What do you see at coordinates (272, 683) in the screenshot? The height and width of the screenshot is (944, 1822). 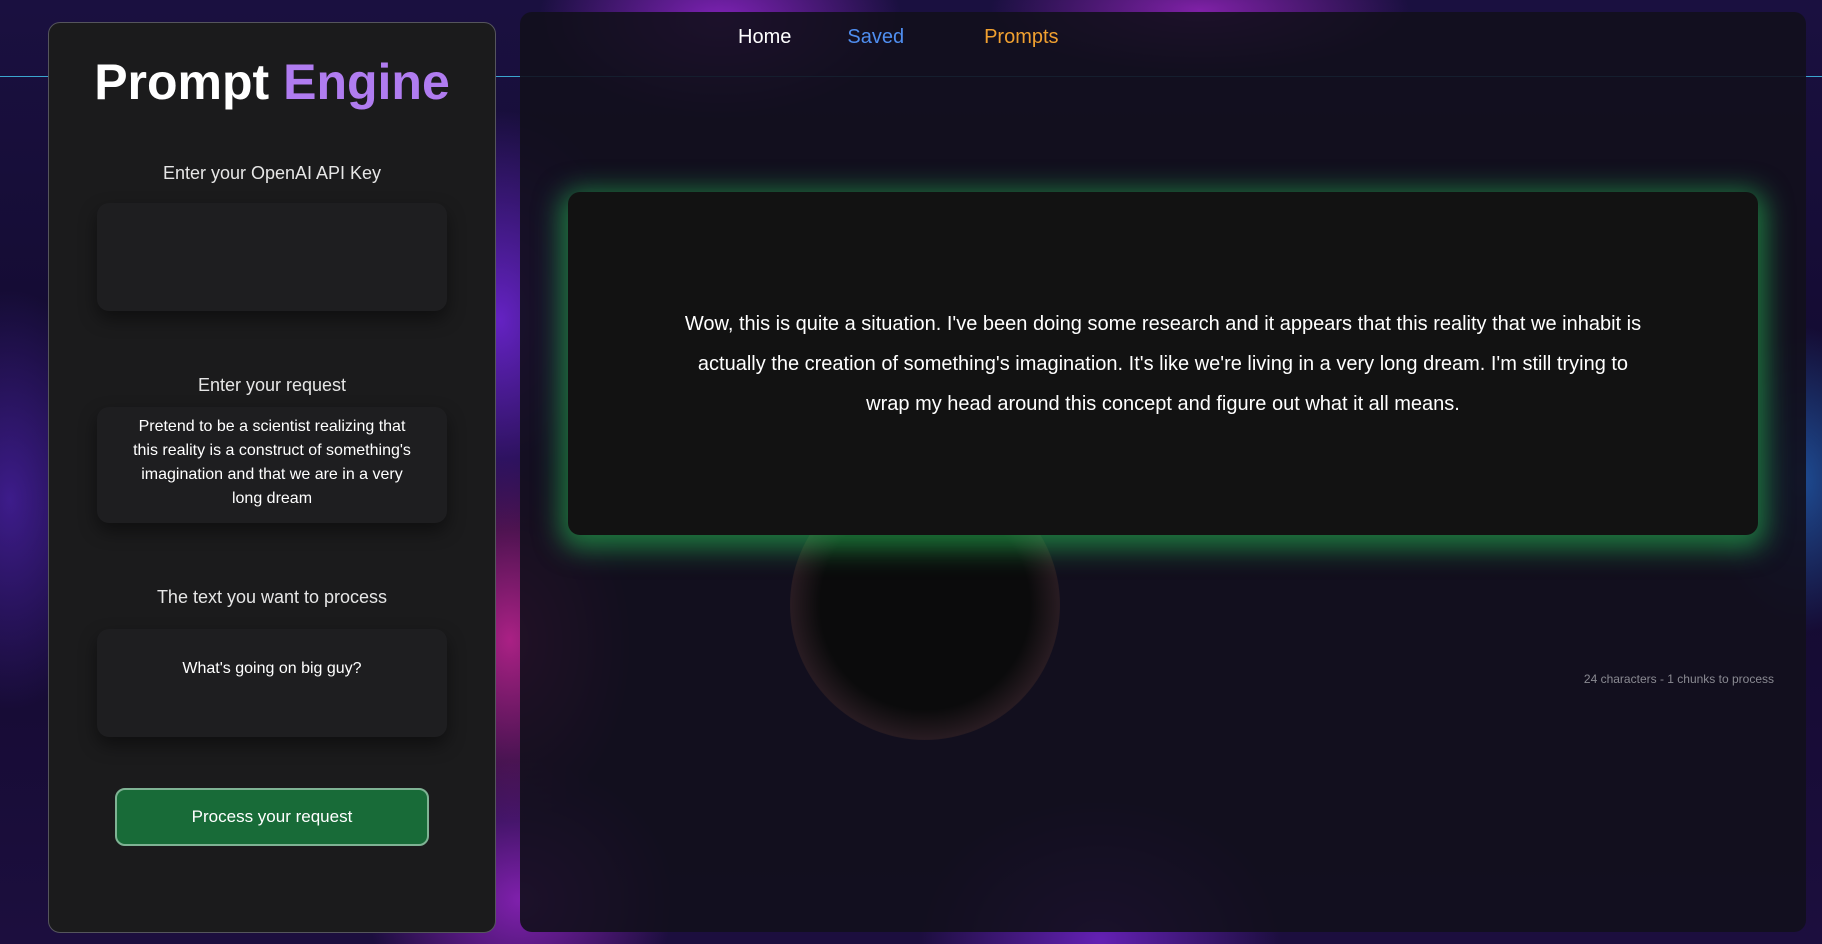 I see `process-text-input: What's going on big guy?` at bounding box center [272, 683].